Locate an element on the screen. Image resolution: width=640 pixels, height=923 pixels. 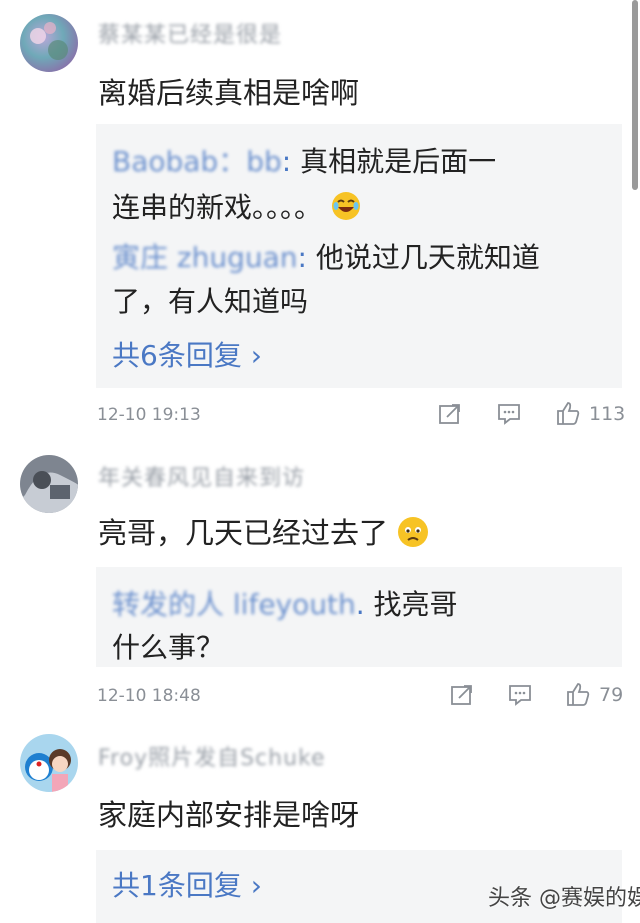
reply-line-cont: 什么事？ is located at coordinates (168, 646).